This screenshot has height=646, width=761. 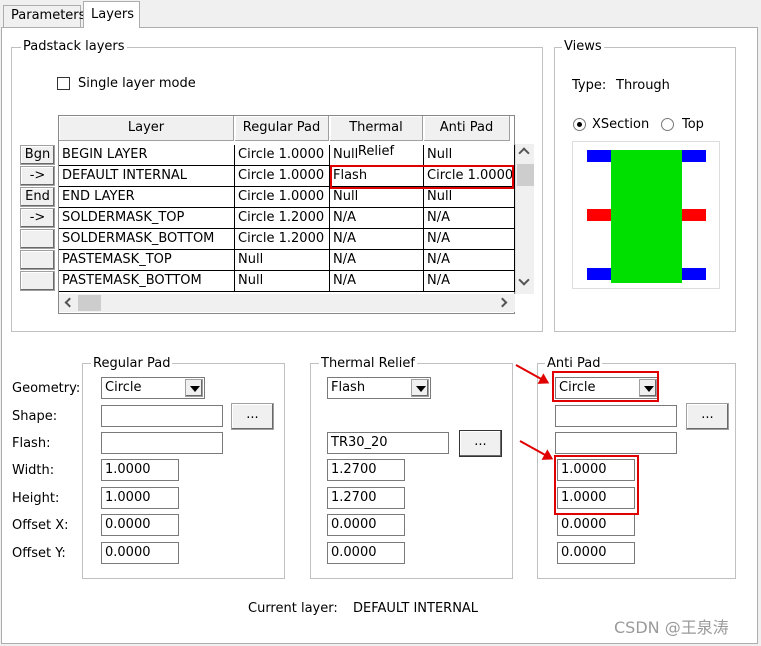 I want to click on table-cell: DEFAULT INTERNAL, so click(x=147, y=176).